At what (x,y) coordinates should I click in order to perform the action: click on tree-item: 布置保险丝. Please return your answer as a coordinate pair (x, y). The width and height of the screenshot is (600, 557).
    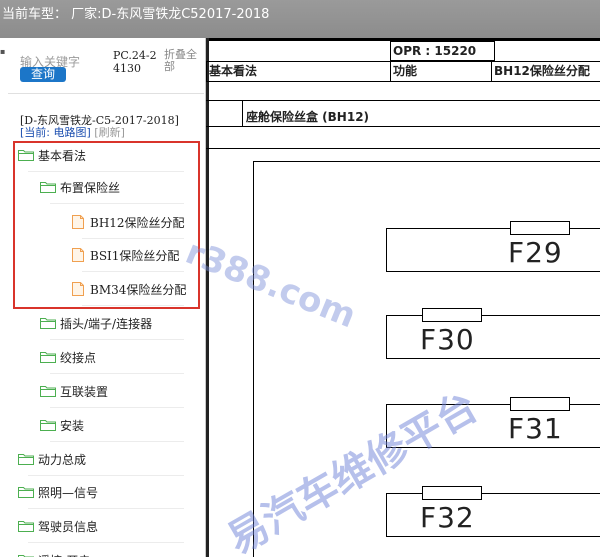
    Looking at the image, I should click on (80, 187).